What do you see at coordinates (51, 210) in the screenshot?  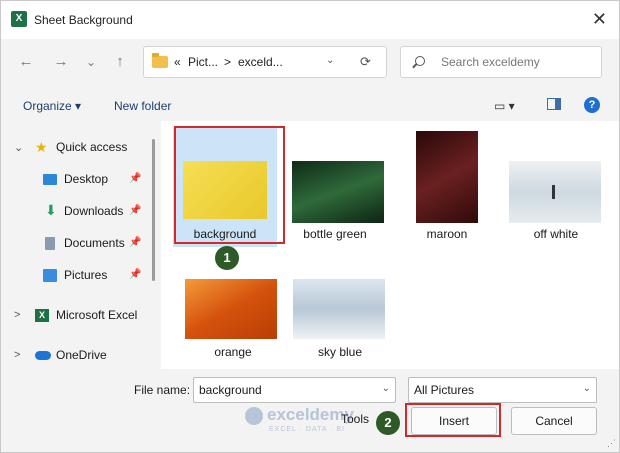 I see `download-icon: ⬇` at bounding box center [51, 210].